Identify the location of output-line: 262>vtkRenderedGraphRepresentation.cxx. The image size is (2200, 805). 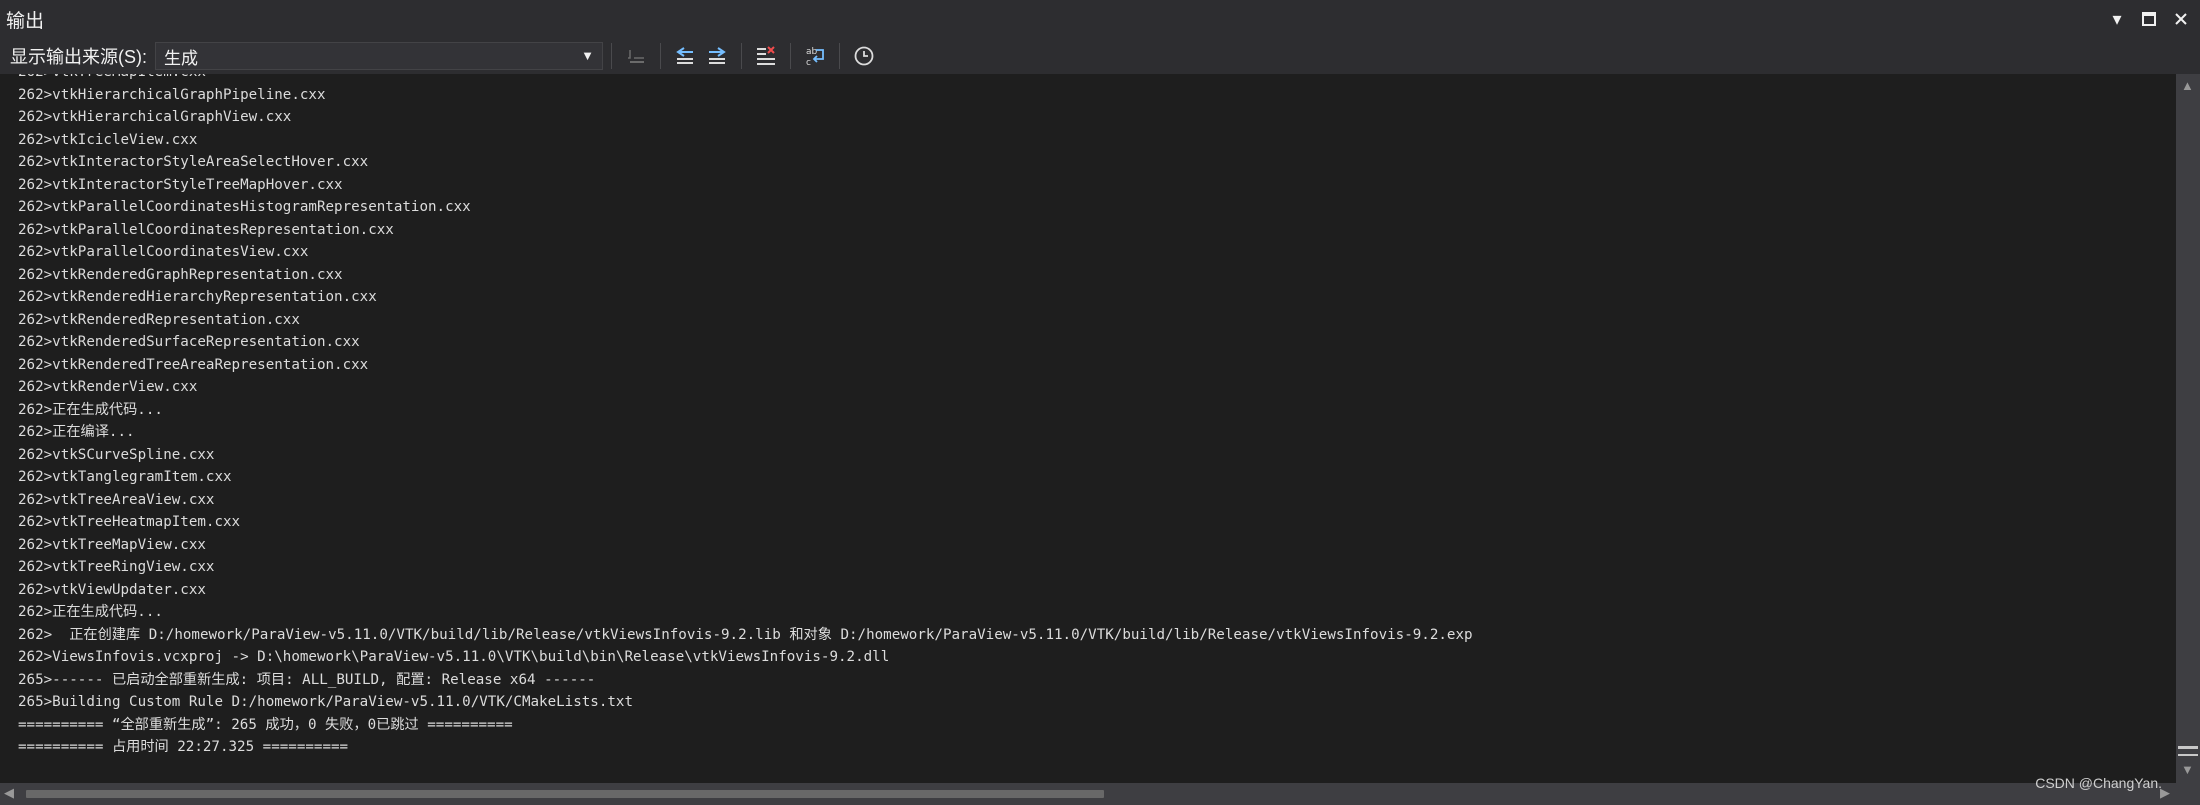
(180, 274).